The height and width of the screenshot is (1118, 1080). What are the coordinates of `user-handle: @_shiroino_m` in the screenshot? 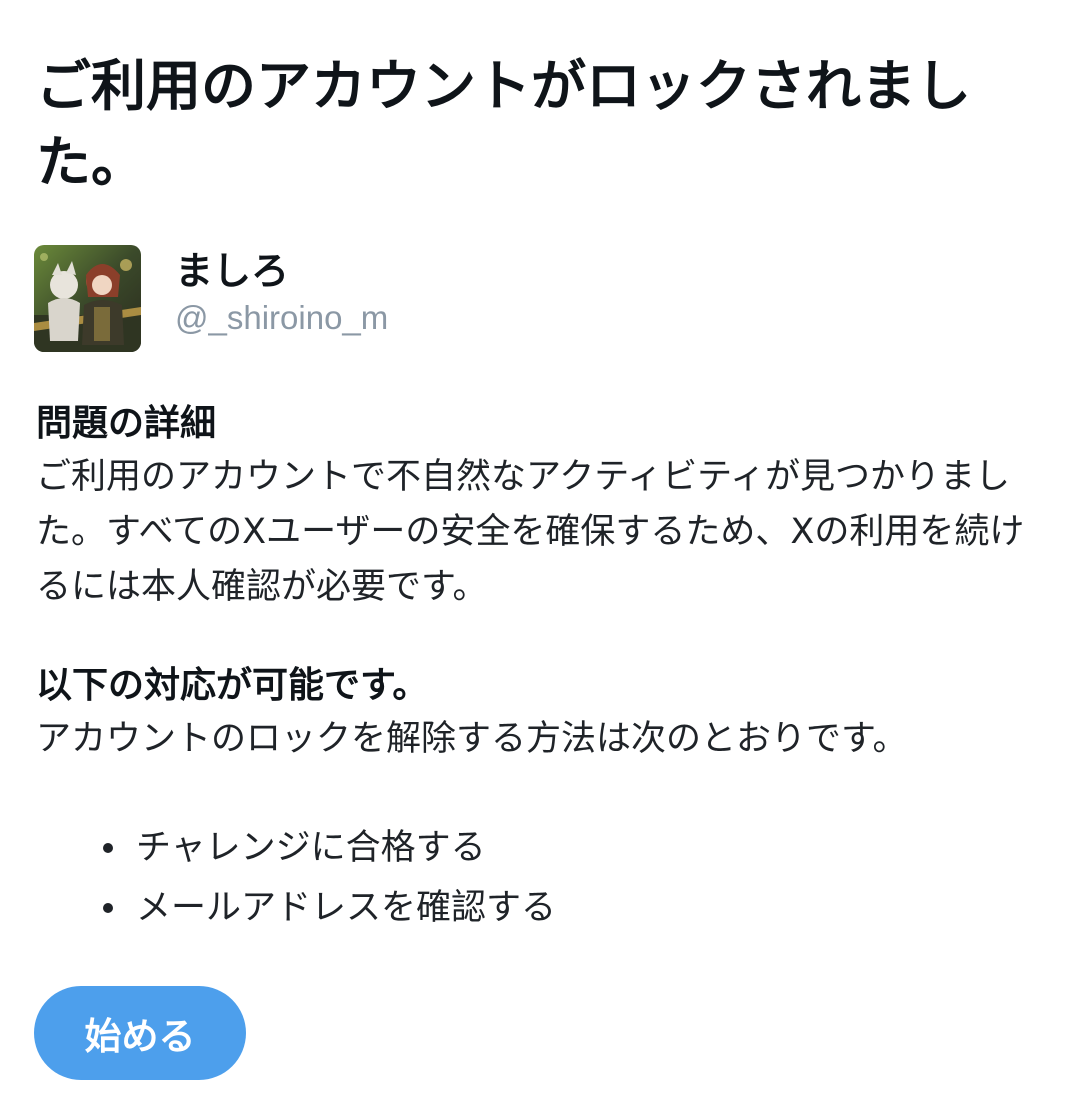 It's located at (282, 317).